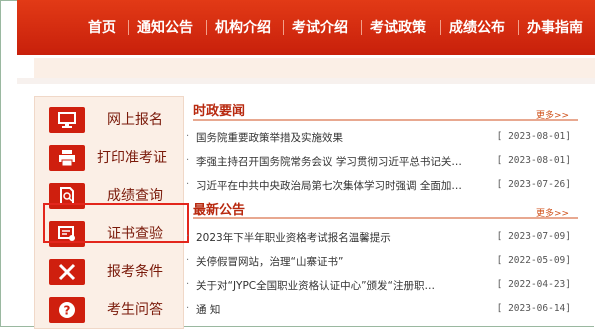 This screenshot has width=595, height=329. I want to click on notice-date: [ 2023-07-09], so click(533, 236).